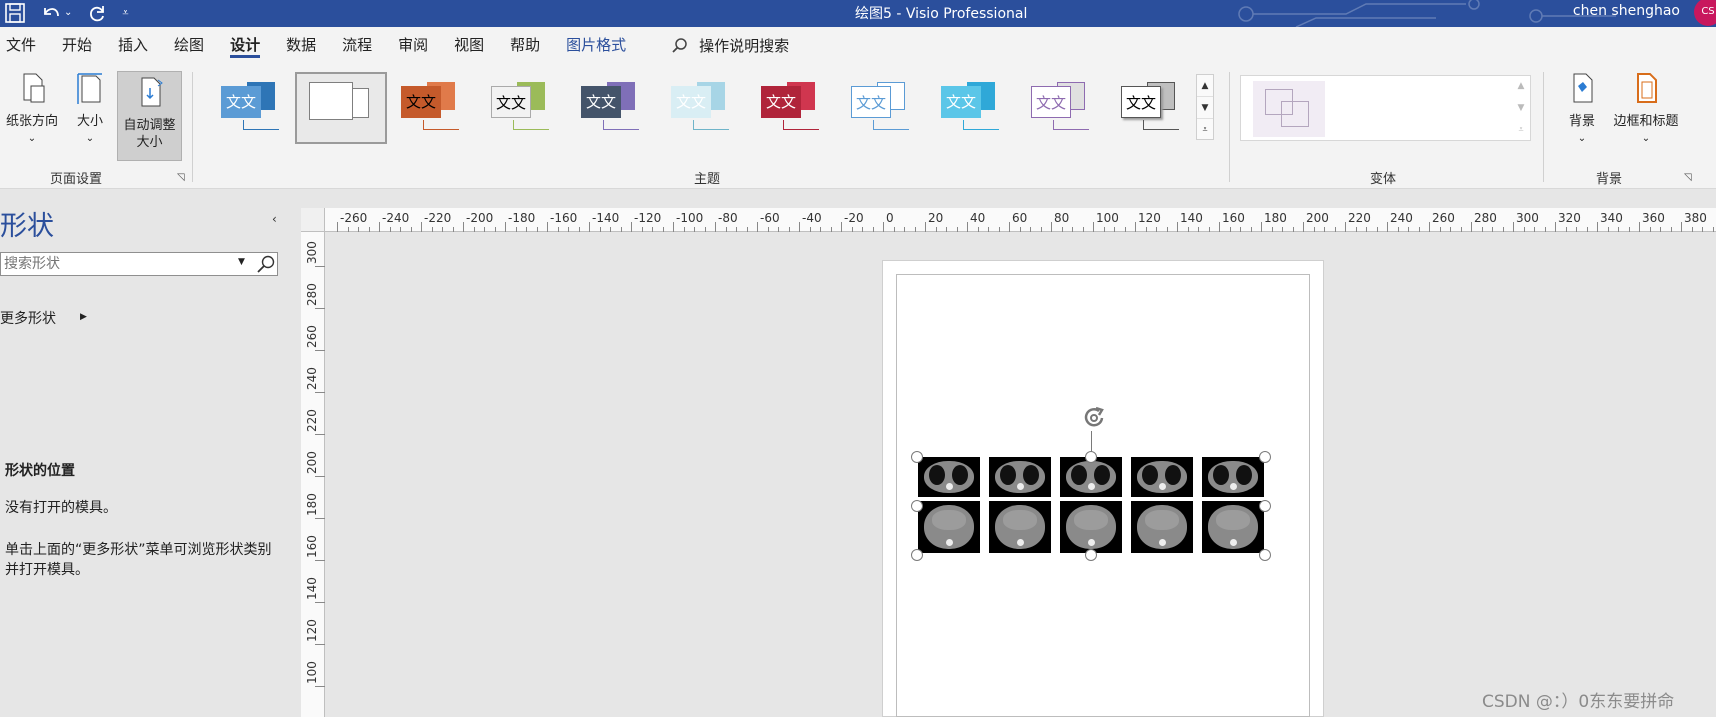 The width and height of the screenshot is (1716, 717). What do you see at coordinates (1653, 218) in the screenshot?
I see `ruler-label: 360` at bounding box center [1653, 218].